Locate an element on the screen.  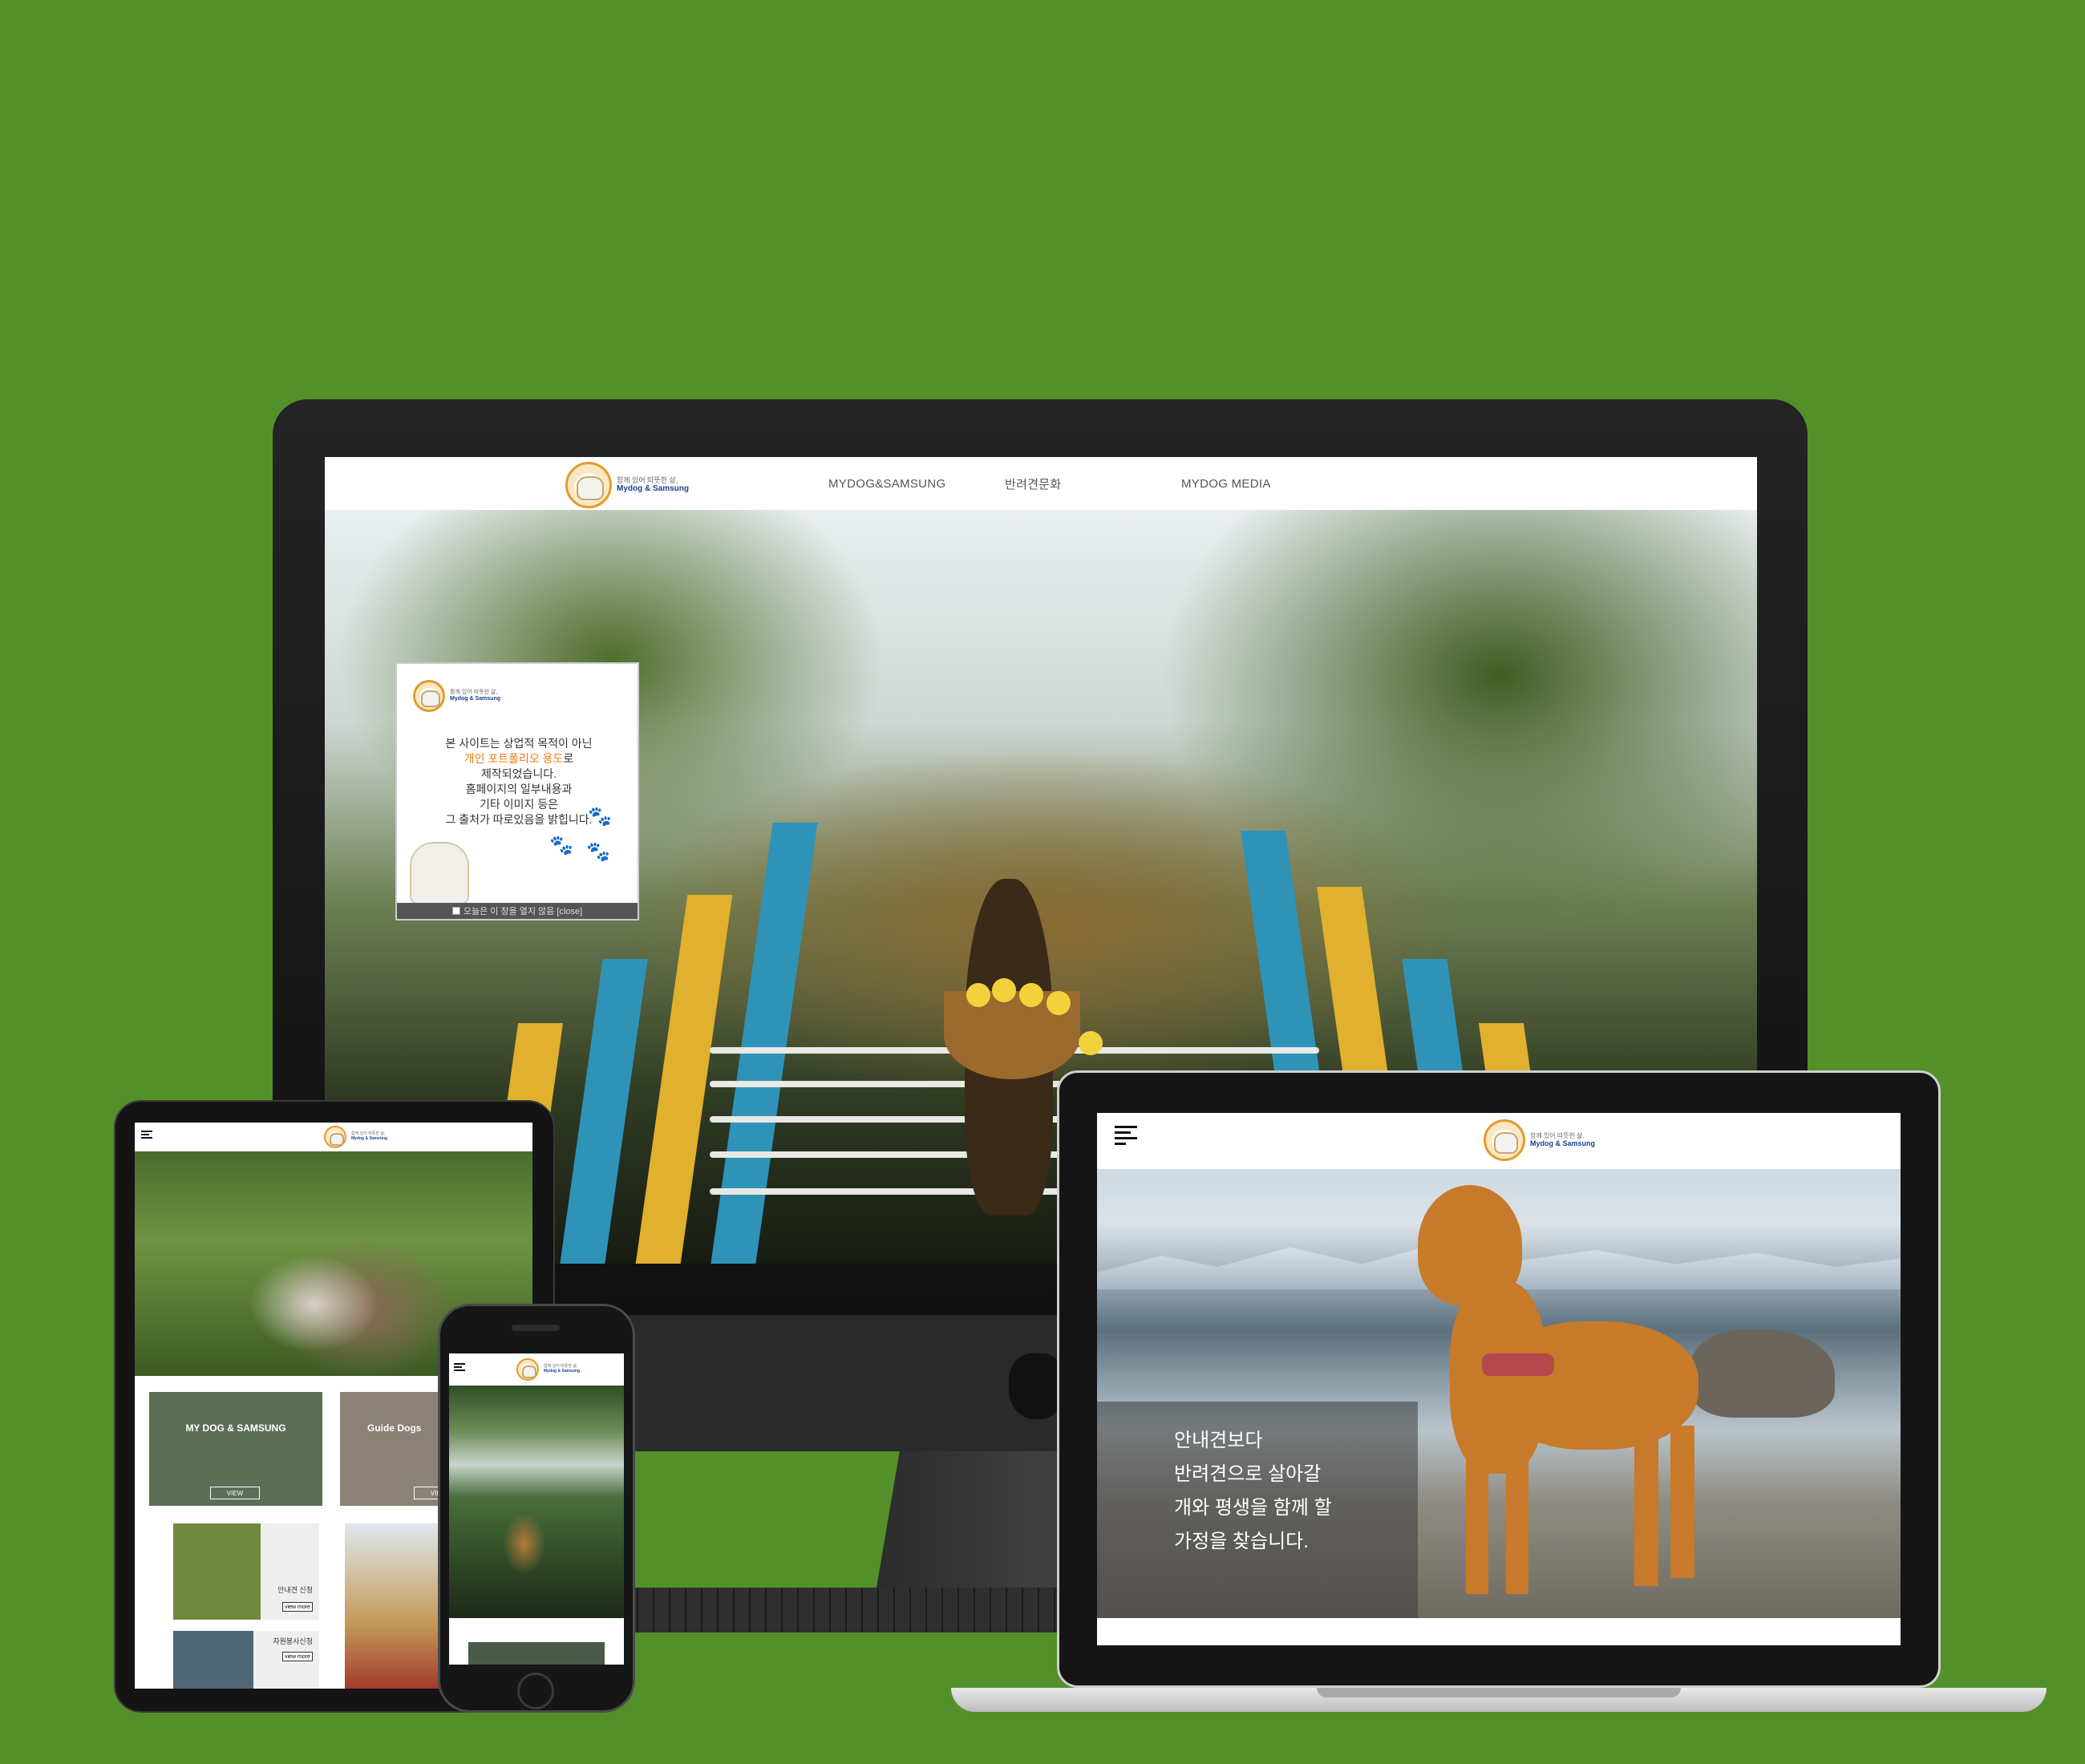
popup-line: 홈페이지의 일부내용과 is located at coordinates (519, 789).